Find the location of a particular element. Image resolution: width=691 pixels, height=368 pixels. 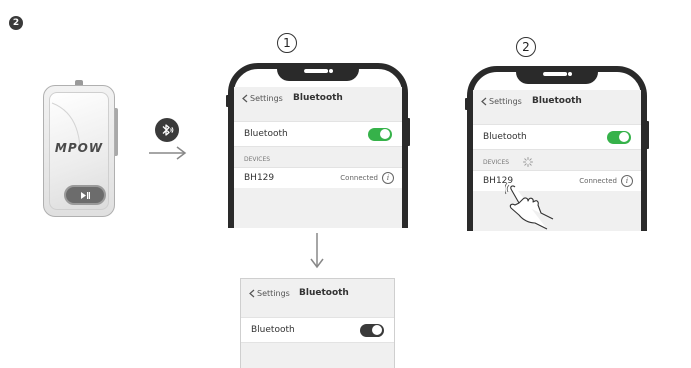

play-pause-button is located at coordinates (85, 195).